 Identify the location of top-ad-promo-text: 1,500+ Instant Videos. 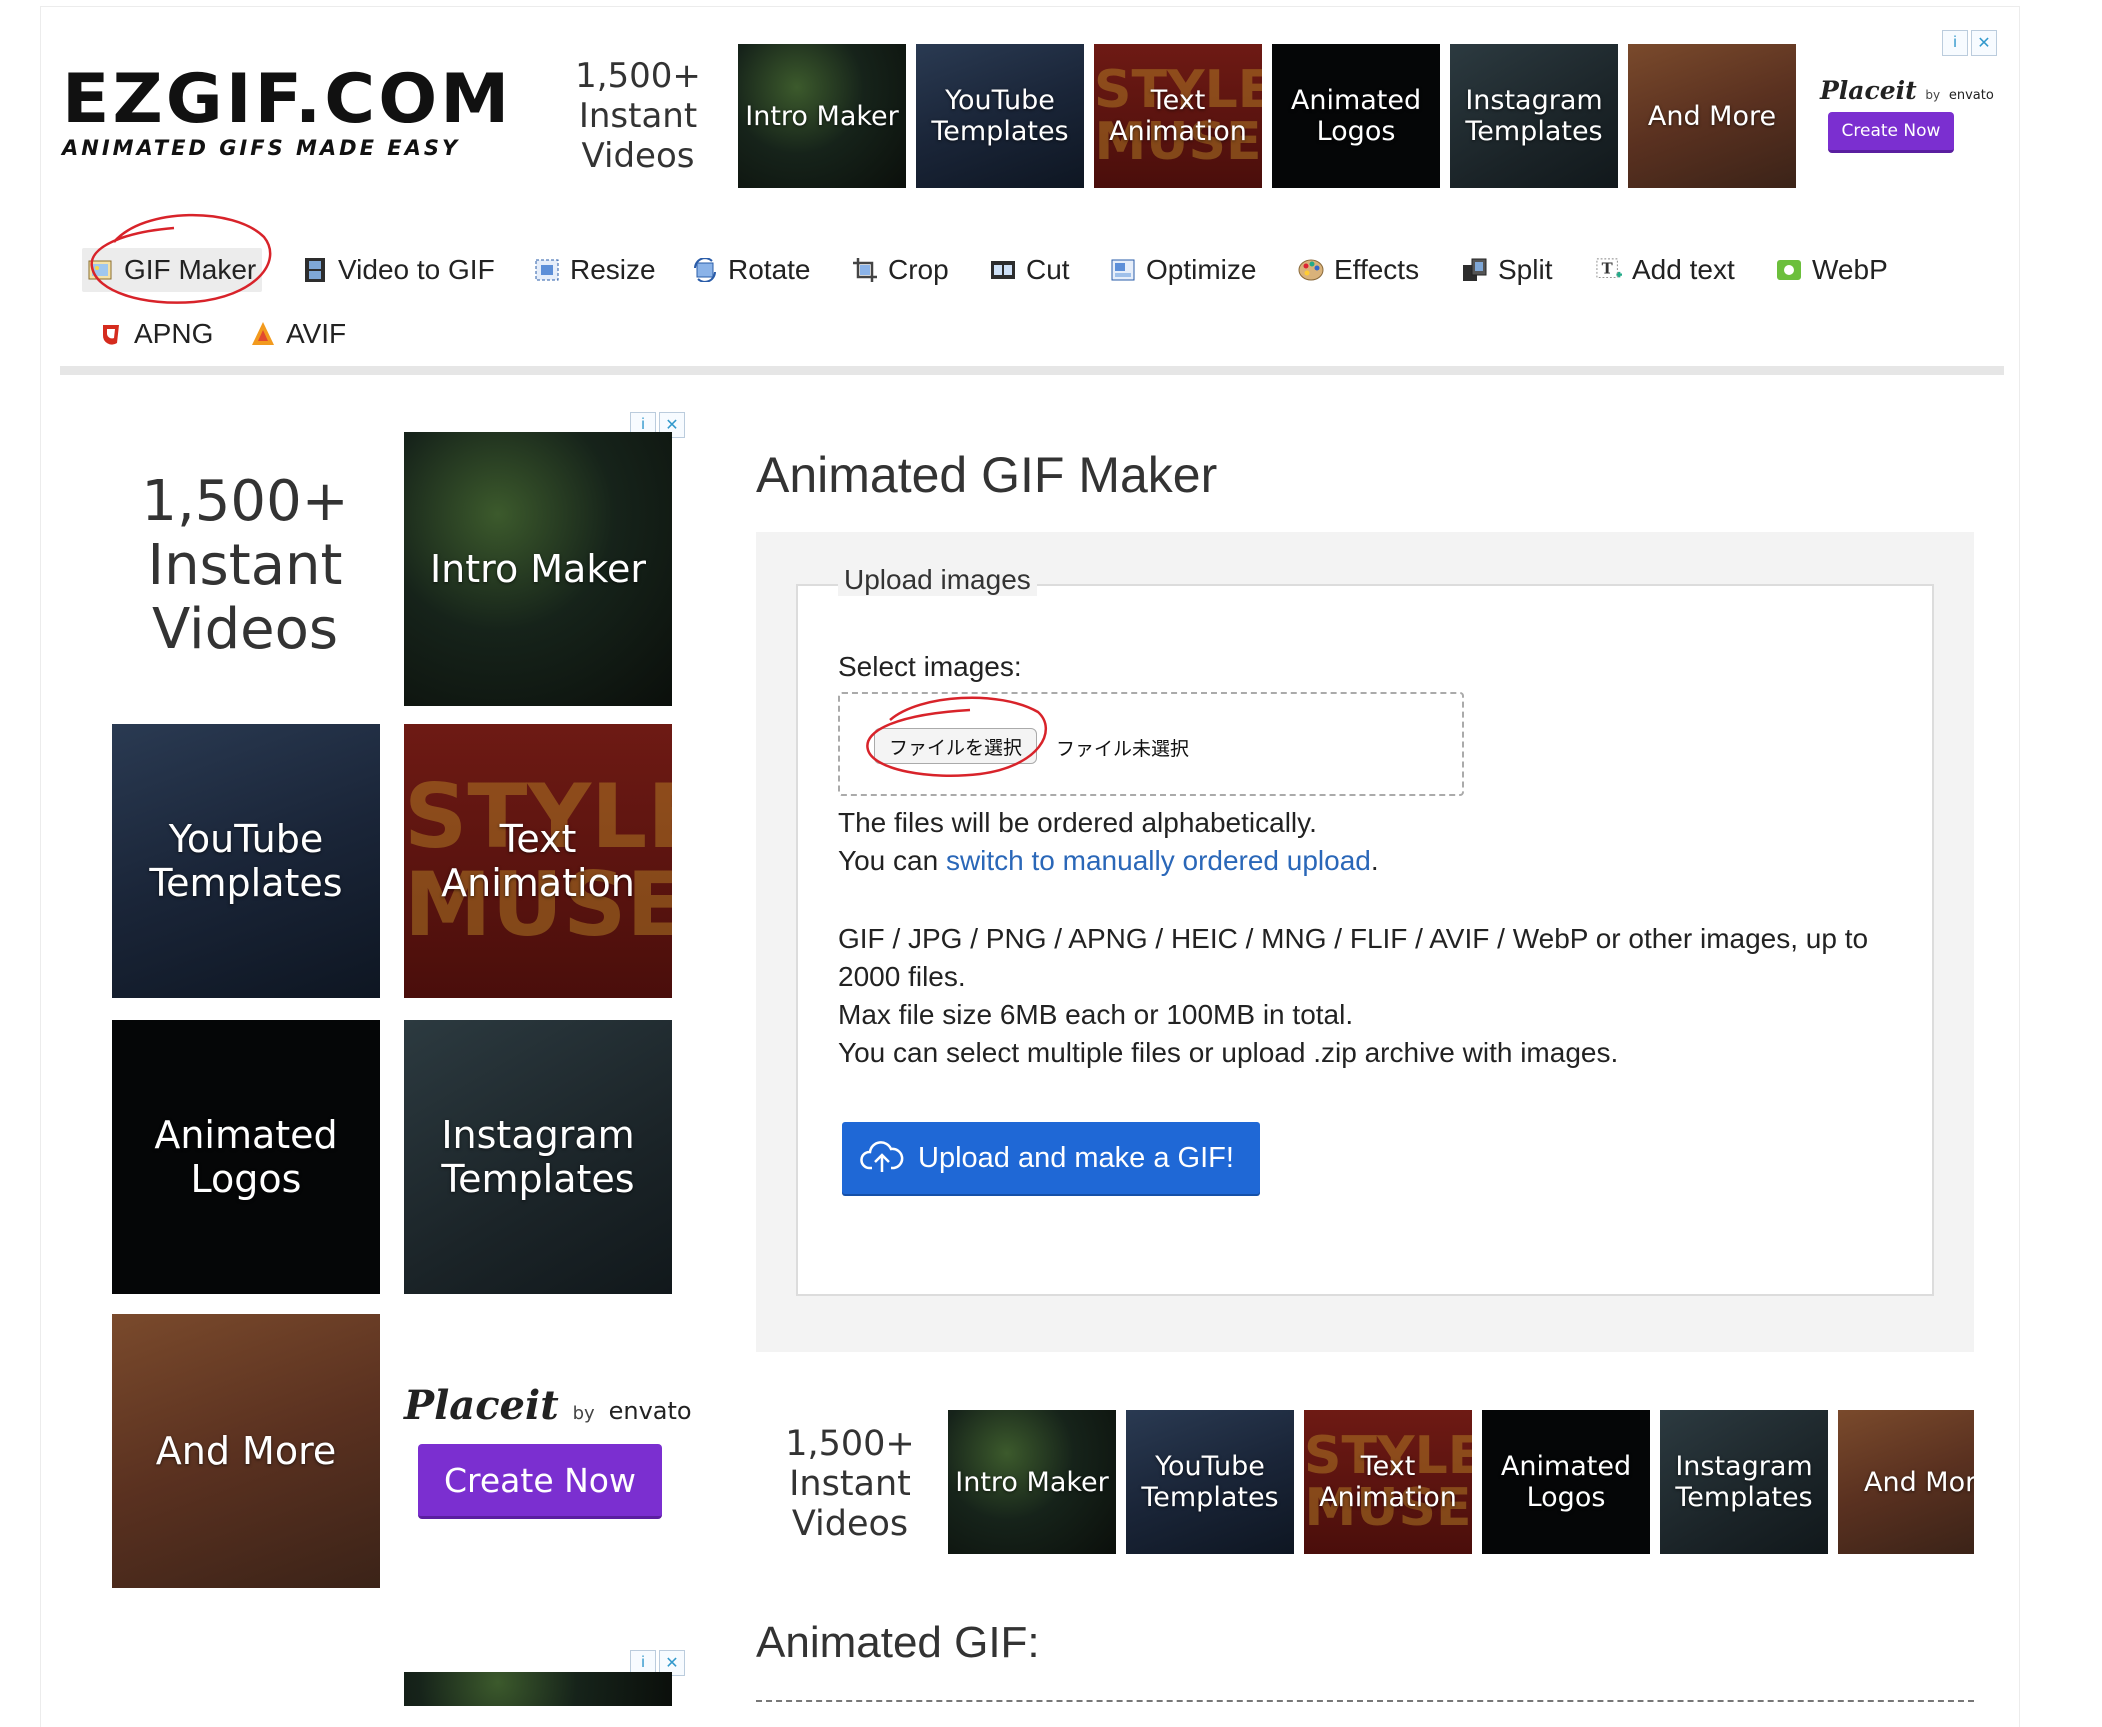
(638, 116).